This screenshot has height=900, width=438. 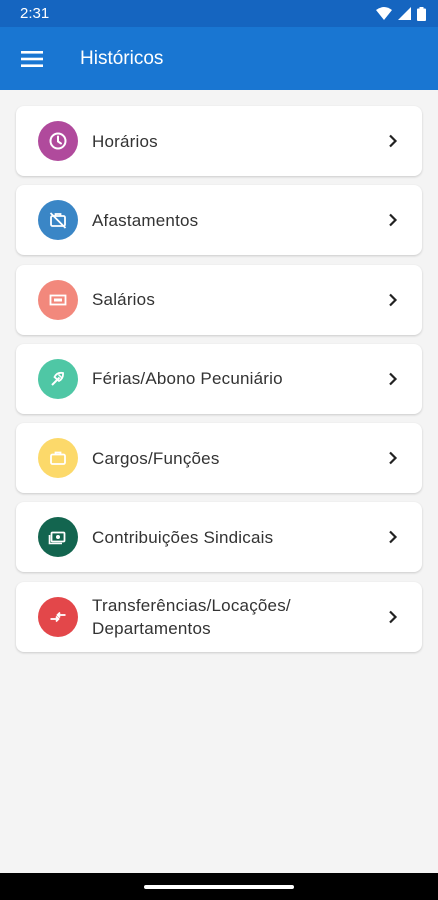 I want to click on list-item-salarios: Salários, so click(x=219, y=299).